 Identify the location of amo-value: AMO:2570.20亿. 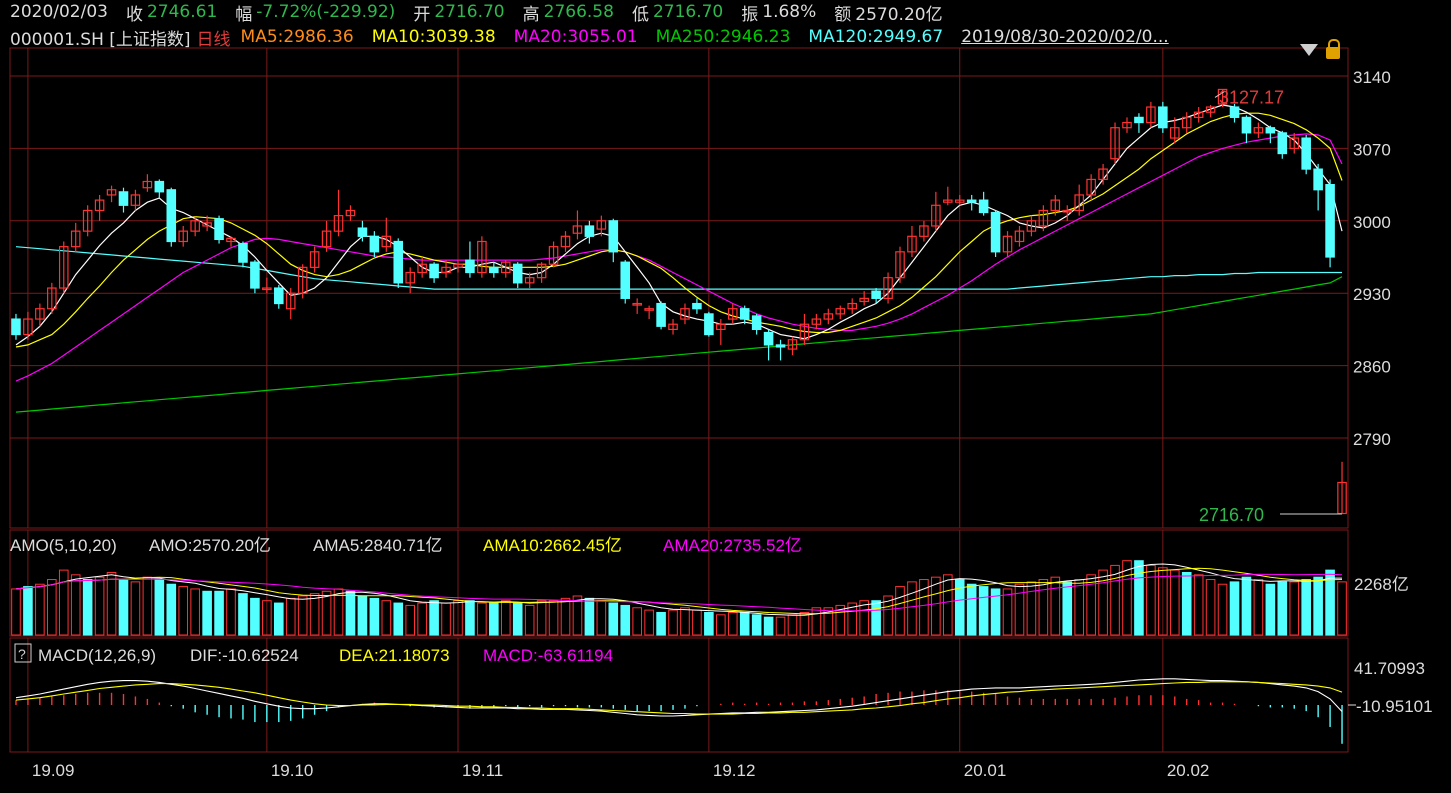
(210, 545).